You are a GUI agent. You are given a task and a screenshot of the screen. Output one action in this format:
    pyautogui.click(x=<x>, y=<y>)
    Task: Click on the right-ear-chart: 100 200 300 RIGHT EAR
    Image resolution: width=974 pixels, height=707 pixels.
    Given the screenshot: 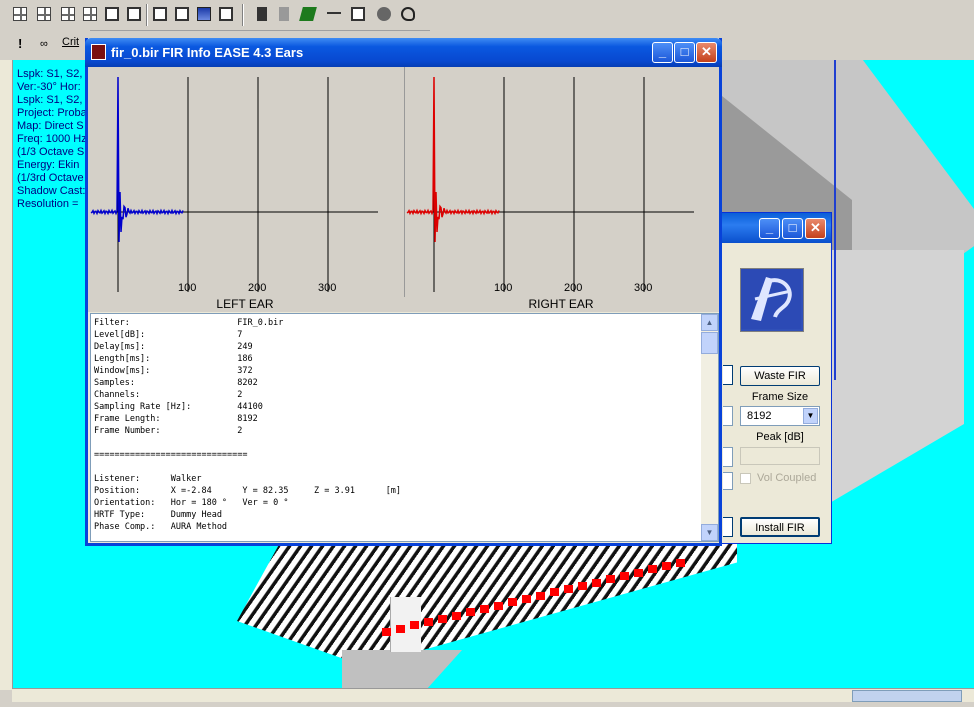 What is the action you would take?
    pyautogui.click(x=561, y=189)
    